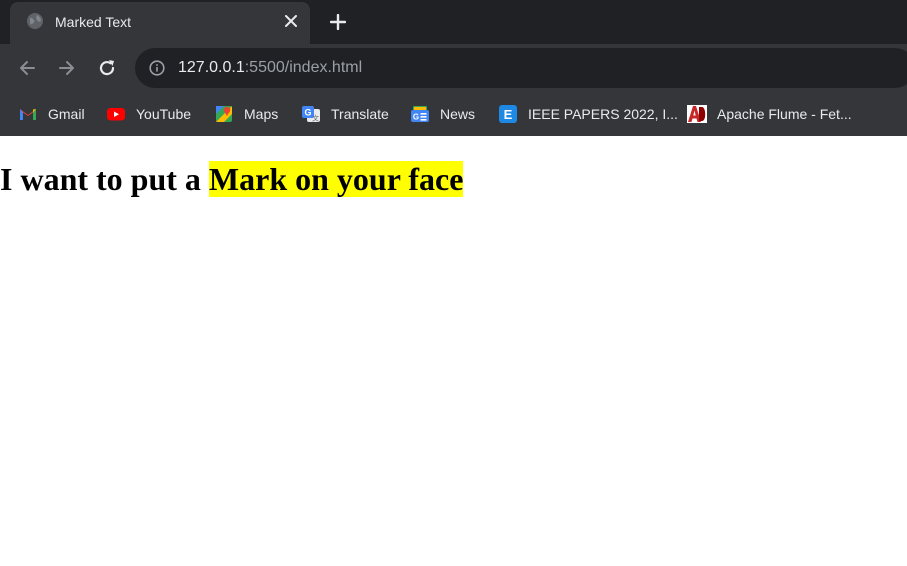 The image size is (907, 566). I want to click on forward-arrow-icon, so click(66, 68).